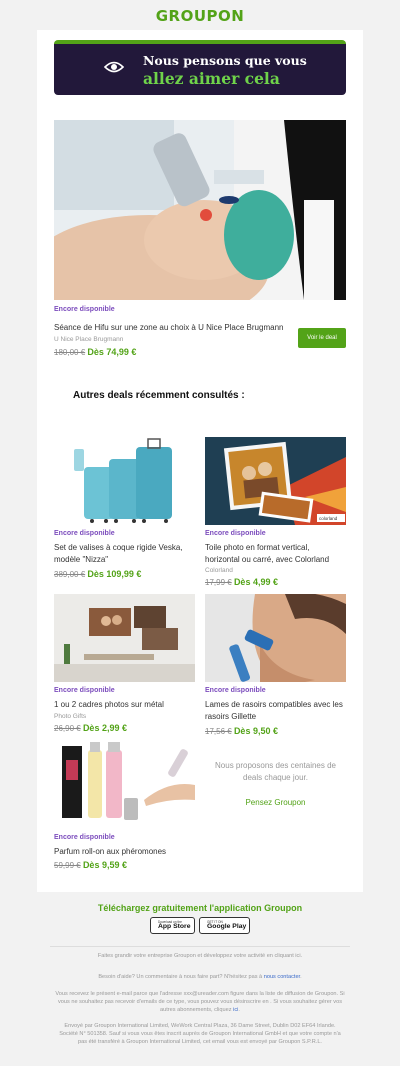 This screenshot has height=1066, width=400. What do you see at coordinates (322, 338) in the screenshot?
I see `view-deal-button: Voir le deal` at bounding box center [322, 338].